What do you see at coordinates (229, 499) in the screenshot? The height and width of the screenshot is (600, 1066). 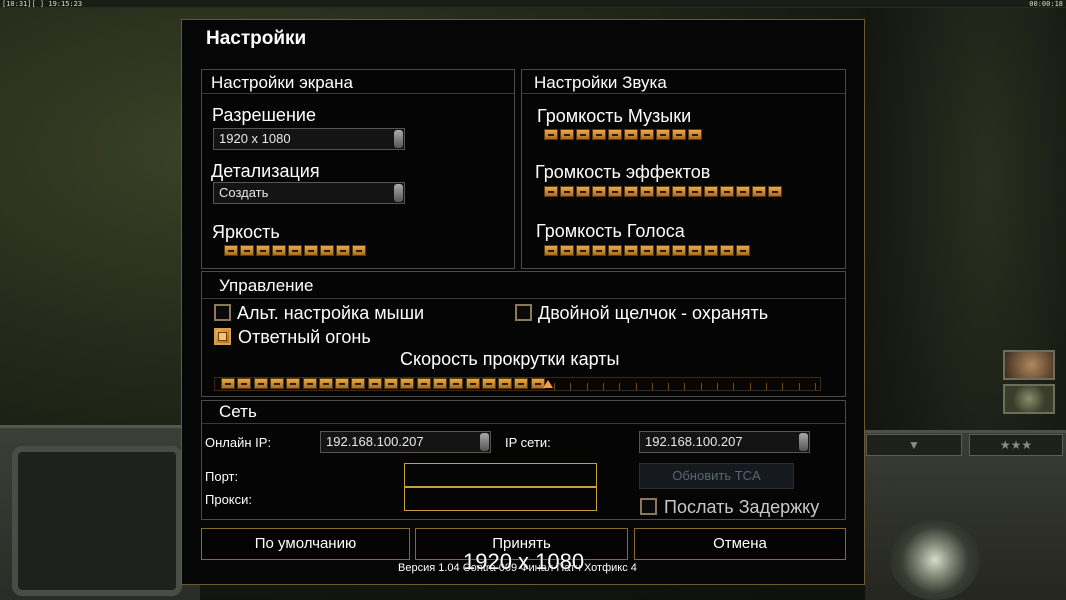 I see `proxy-label: Прокси:` at bounding box center [229, 499].